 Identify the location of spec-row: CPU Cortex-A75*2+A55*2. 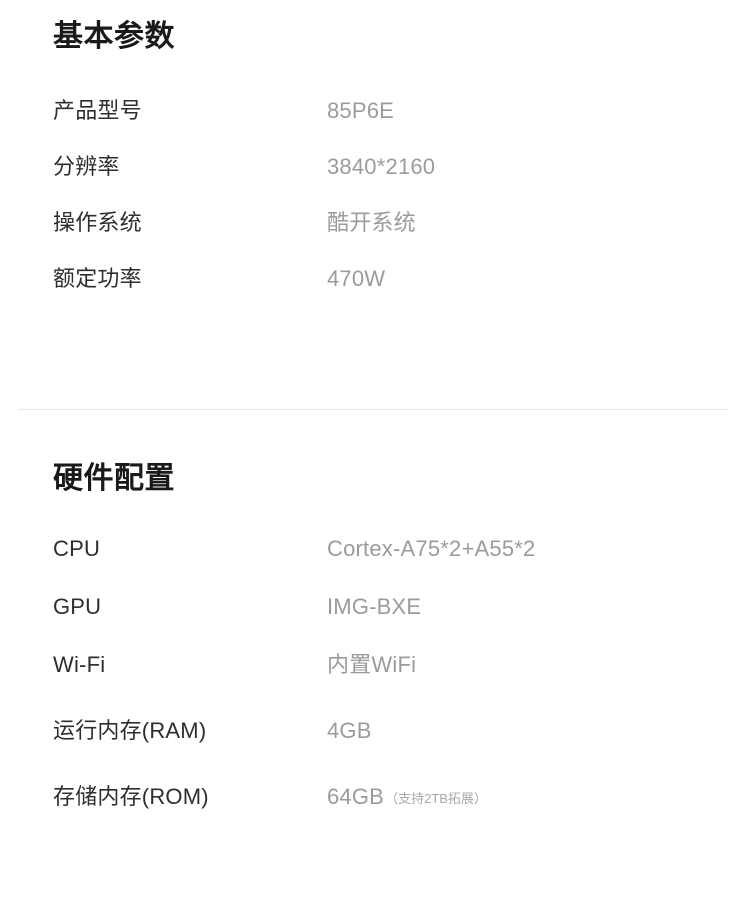
(373, 563).